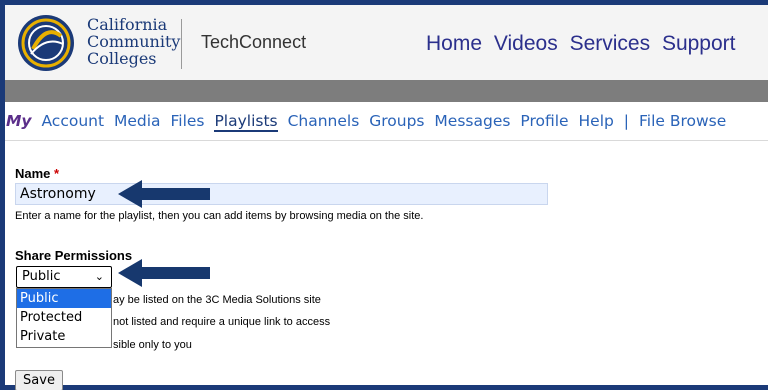 Image resolution: width=768 pixels, height=390 pixels. Describe the element at coordinates (188, 121) in the screenshot. I see `subnav-item-files: Files` at that location.